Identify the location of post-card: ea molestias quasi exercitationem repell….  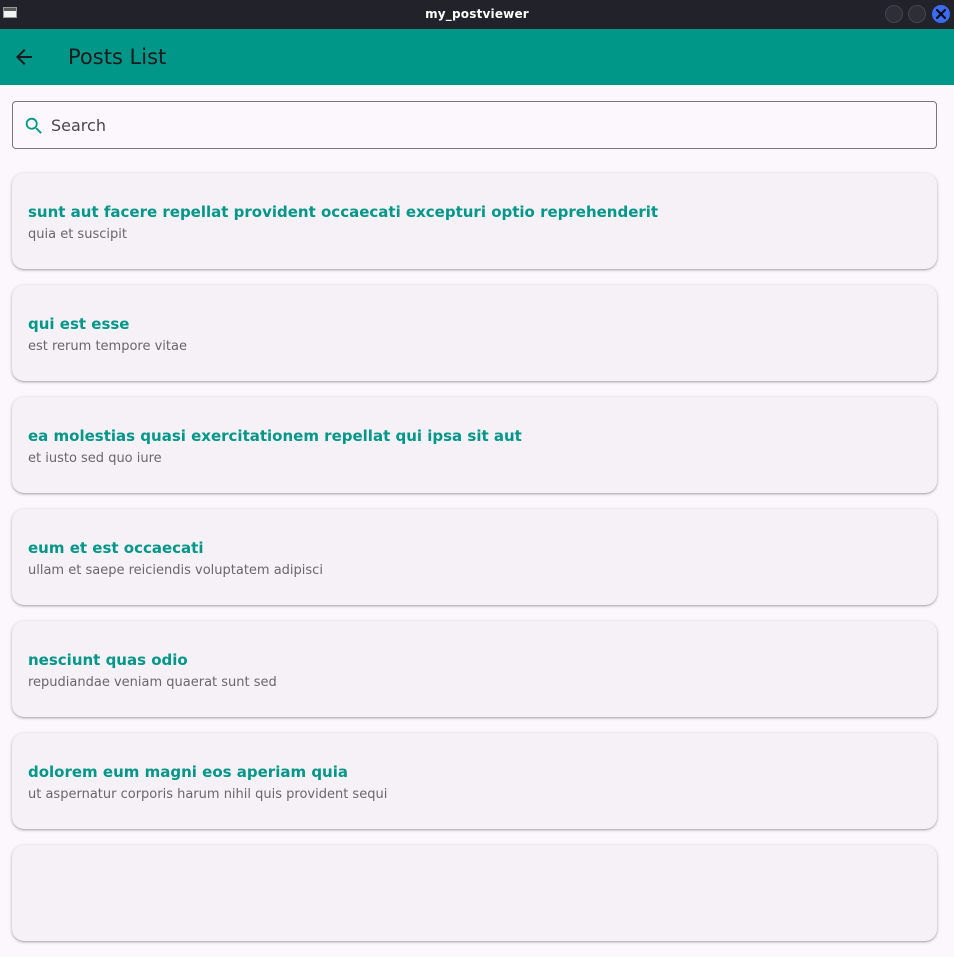
(474, 445).